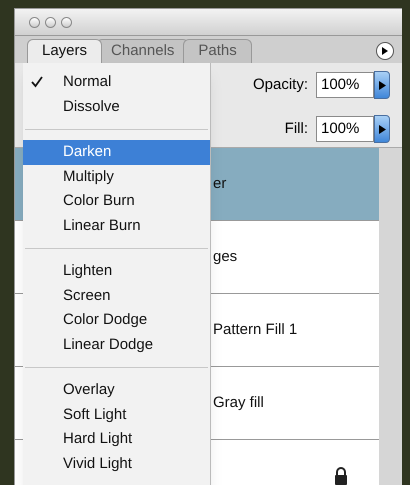 Image resolution: width=410 pixels, height=485 pixels. What do you see at coordinates (238, 402) in the screenshot?
I see `layer-name: Gray fill` at bounding box center [238, 402].